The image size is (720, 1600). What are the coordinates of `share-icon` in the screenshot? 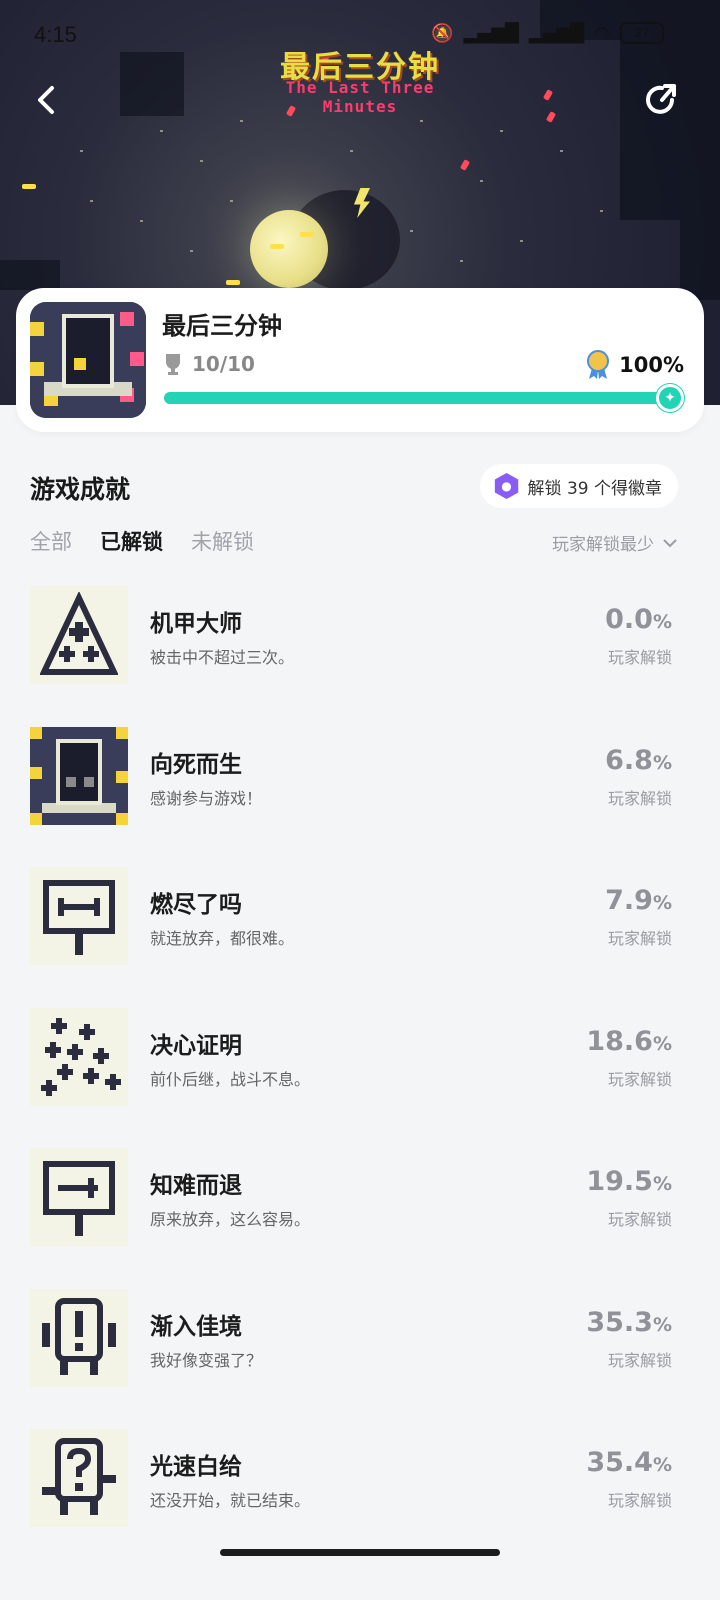 It's located at (661, 99).